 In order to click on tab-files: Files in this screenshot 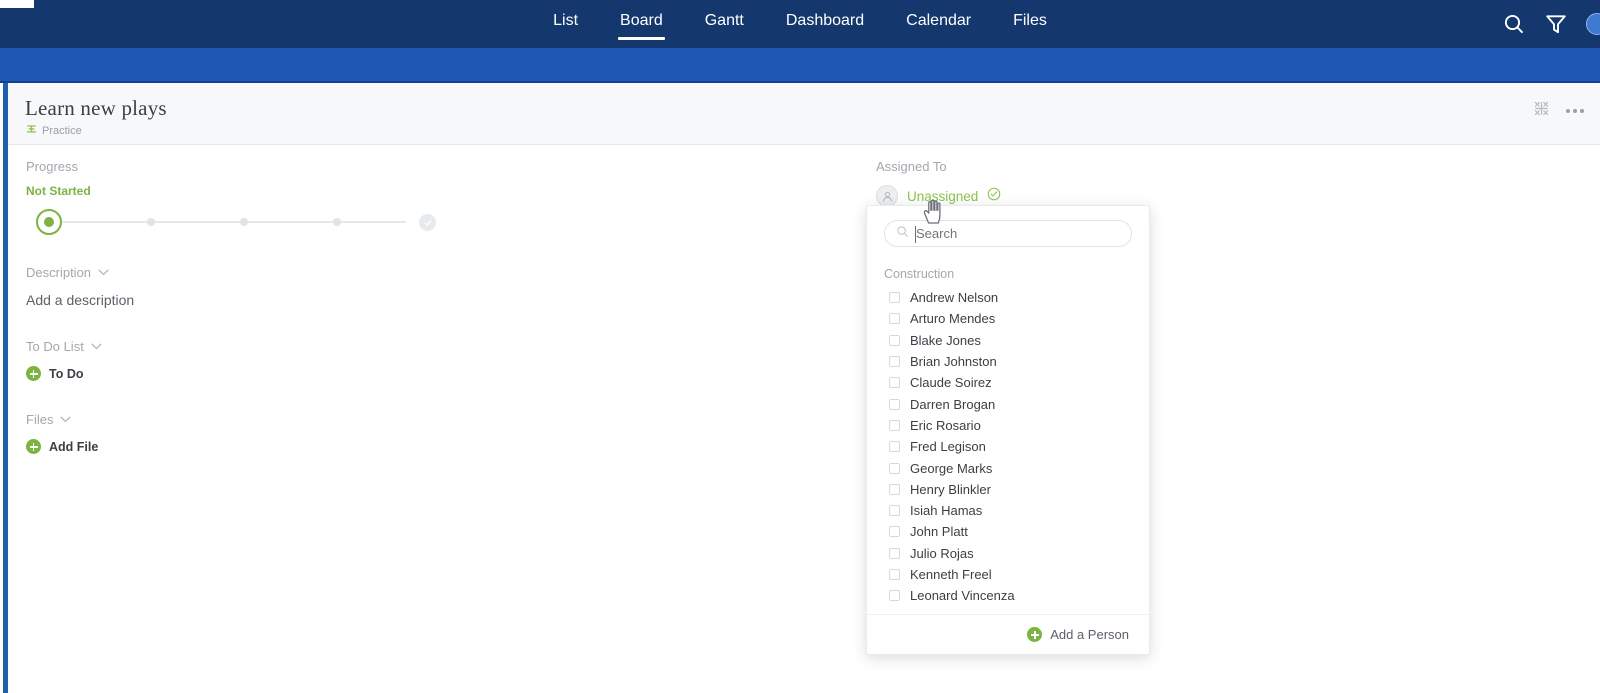, I will do `click(1030, 24)`.